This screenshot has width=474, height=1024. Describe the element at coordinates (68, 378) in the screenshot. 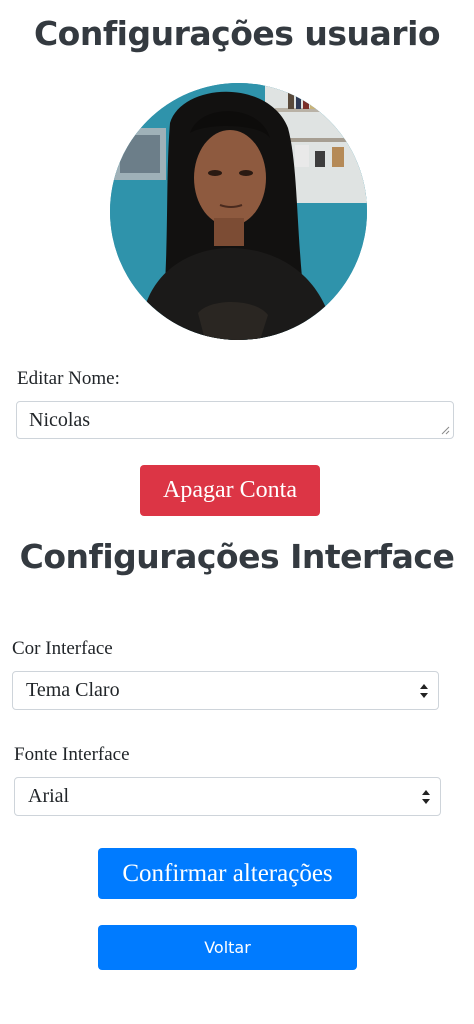

I see `edit-name-label: Editar Nome:` at that location.